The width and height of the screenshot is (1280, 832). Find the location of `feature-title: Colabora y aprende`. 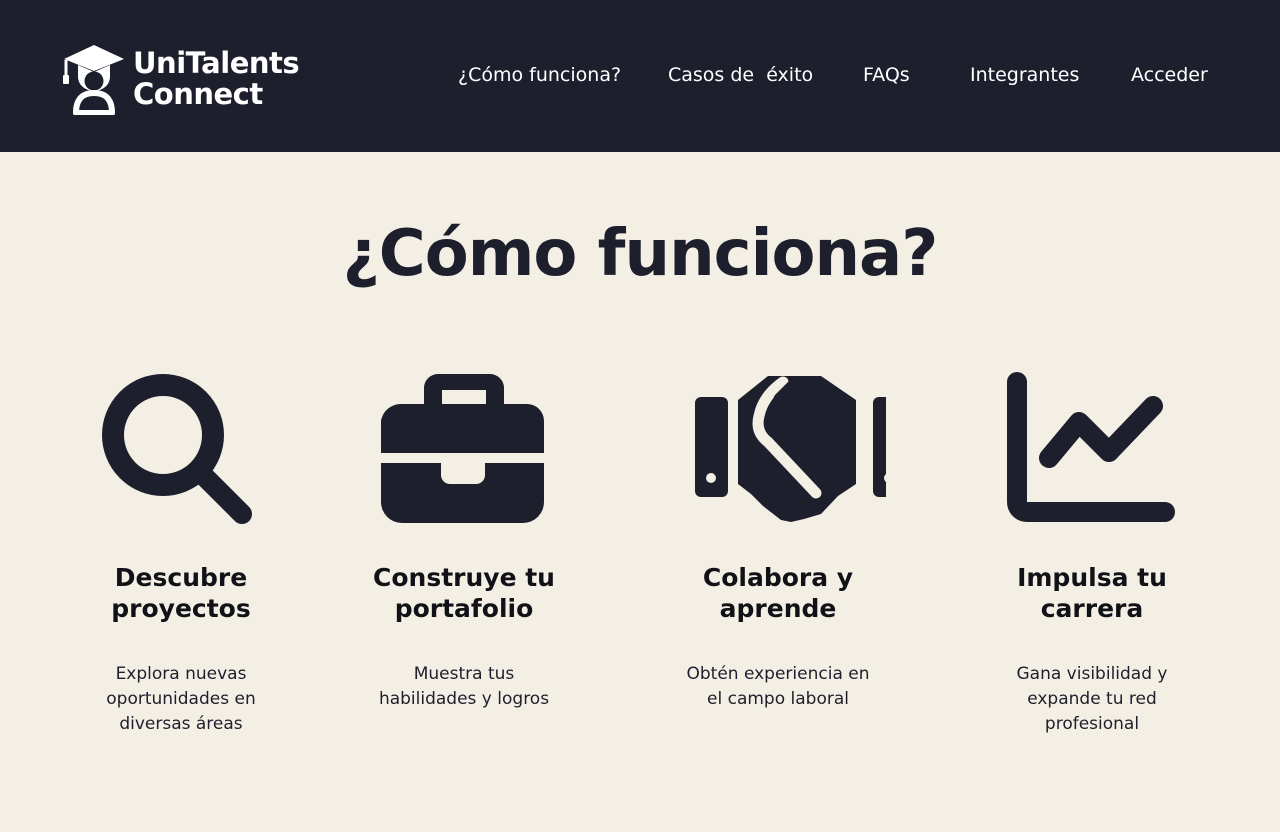

feature-title: Colabora y aprende is located at coordinates (778, 593).